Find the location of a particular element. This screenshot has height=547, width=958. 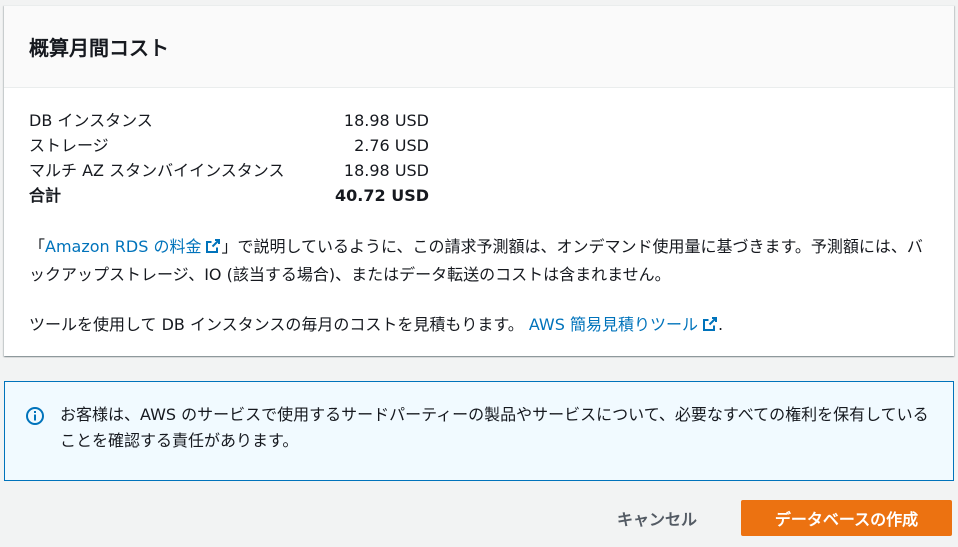

create-database-button: データベースの作成 is located at coordinates (846, 518).